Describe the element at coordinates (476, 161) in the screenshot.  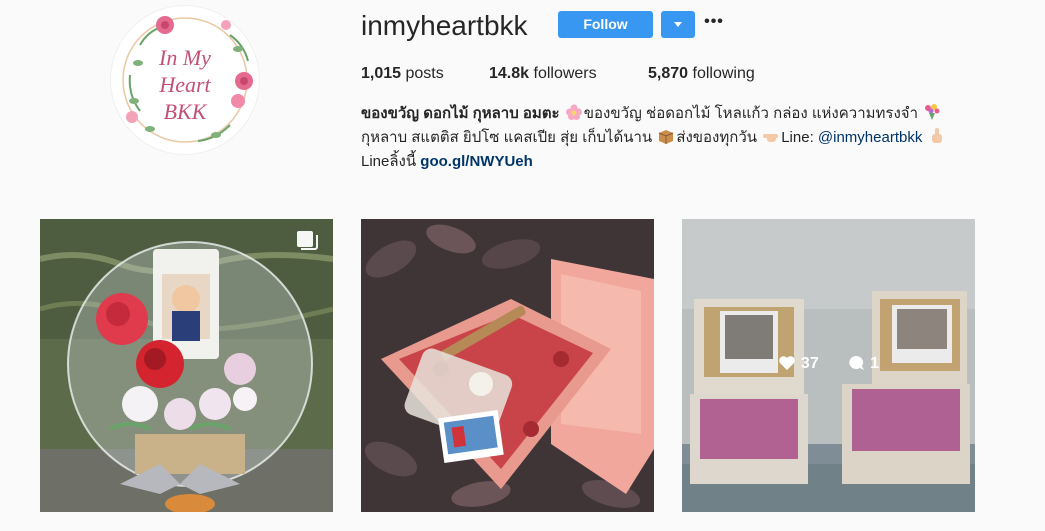
I see `external-link: goo.gl/NWYUeh` at that location.